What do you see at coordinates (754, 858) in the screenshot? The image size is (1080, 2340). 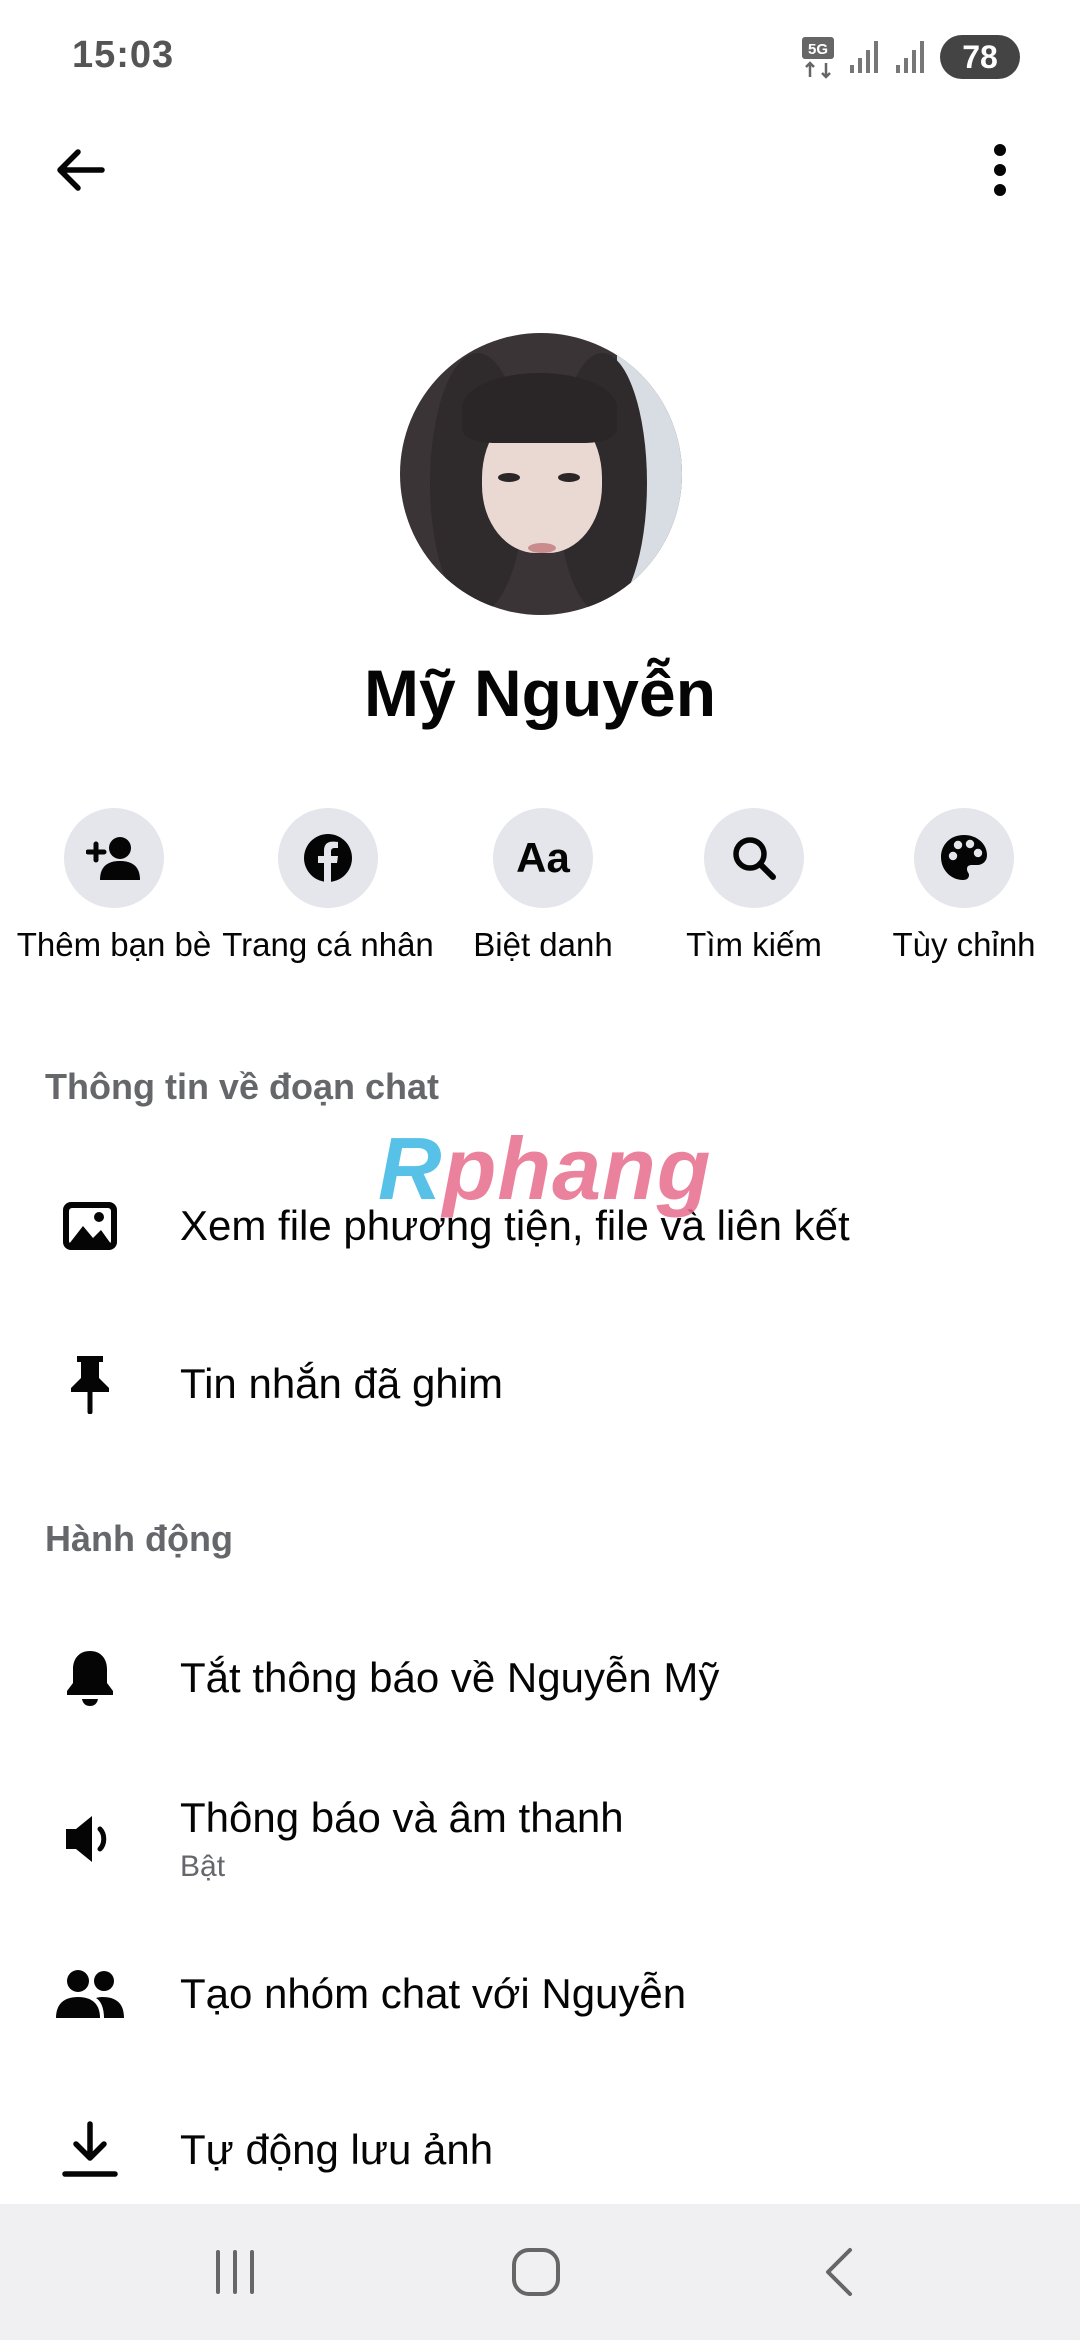 I see `search-icon` at bounding box center [754, 858].